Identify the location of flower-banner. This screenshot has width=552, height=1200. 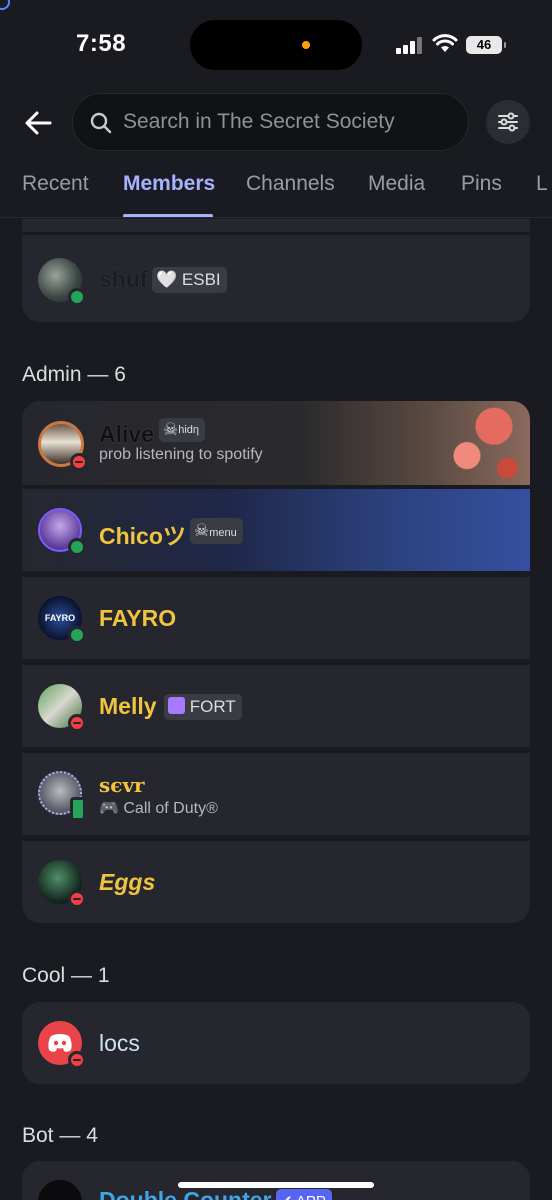
(485, 443).